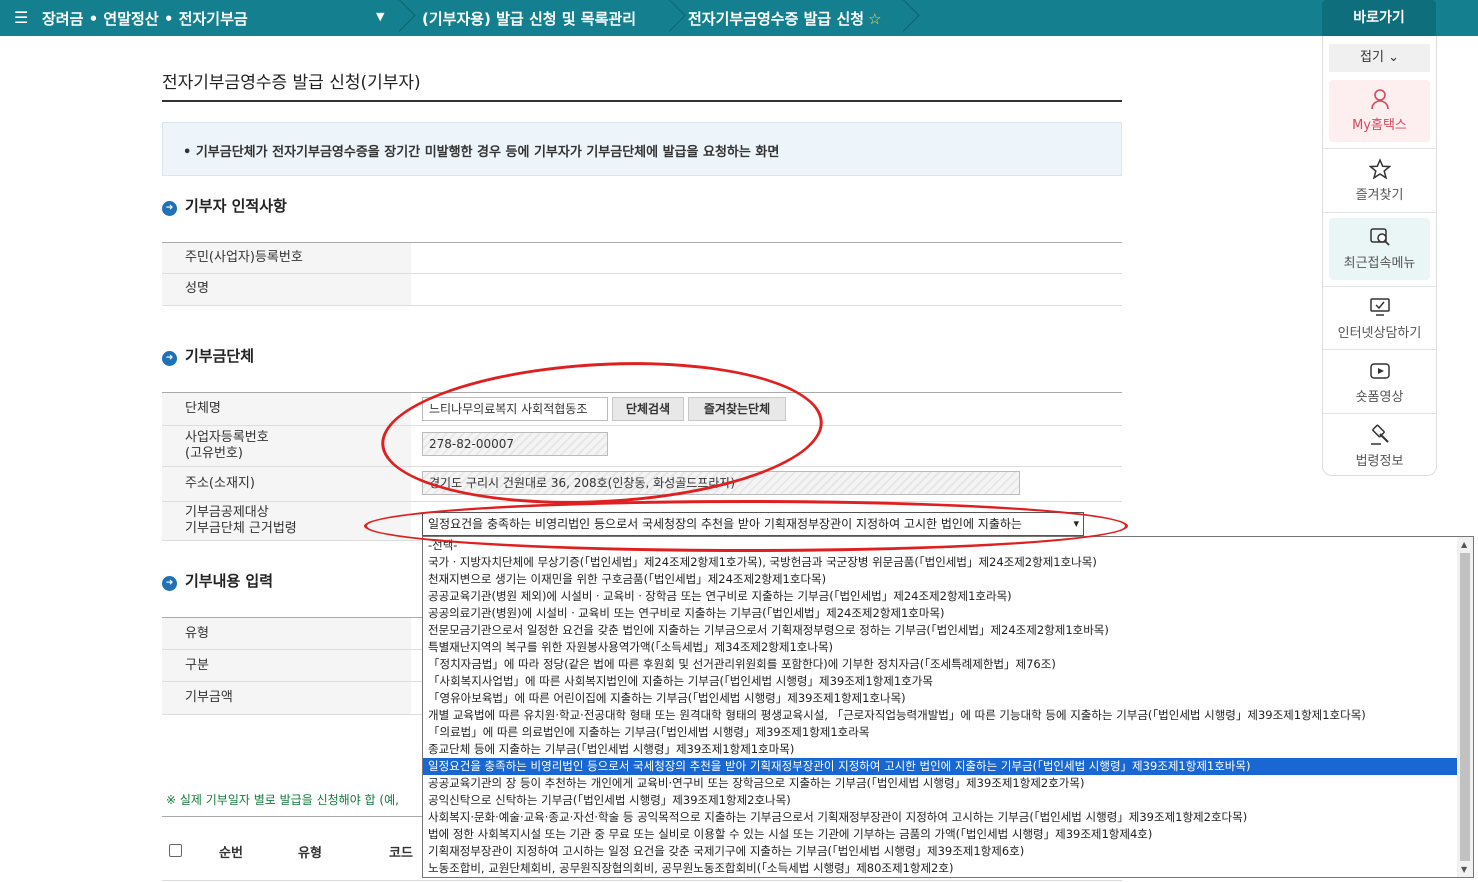 The image size is (1478, 882). I want to click on law-info-label: 법령정보, so click(1379, 461).